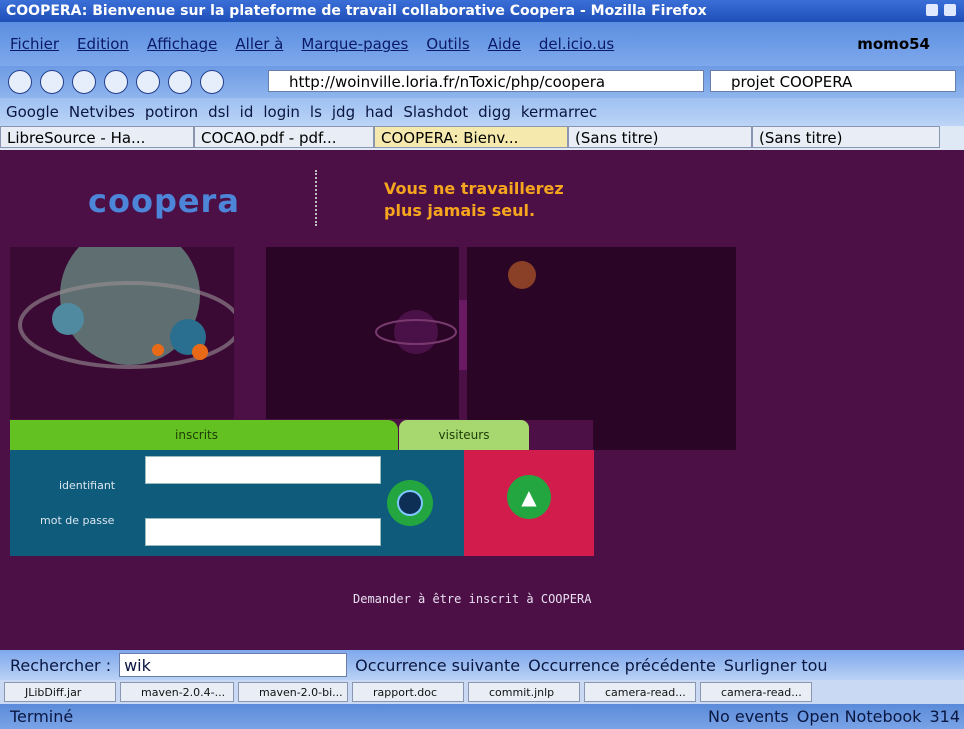  Describe the element at coordinates (77, 520) in the screenshot. I see `password-label: mot de passe` at that location.